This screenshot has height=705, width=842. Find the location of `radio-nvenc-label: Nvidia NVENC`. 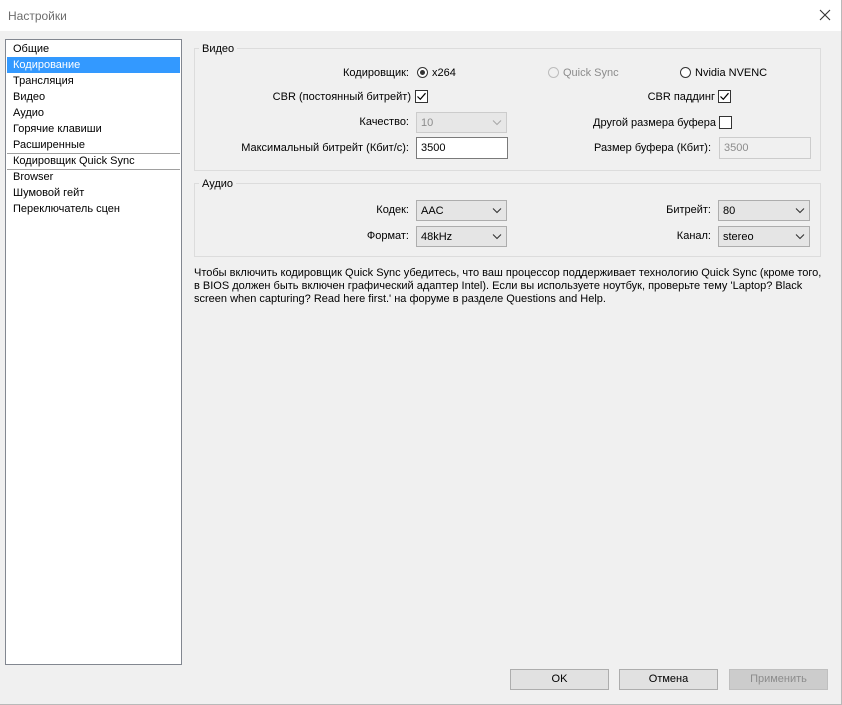

radio-nvenc-label: Nvidia NVENC is located at coordinates (731, 73).